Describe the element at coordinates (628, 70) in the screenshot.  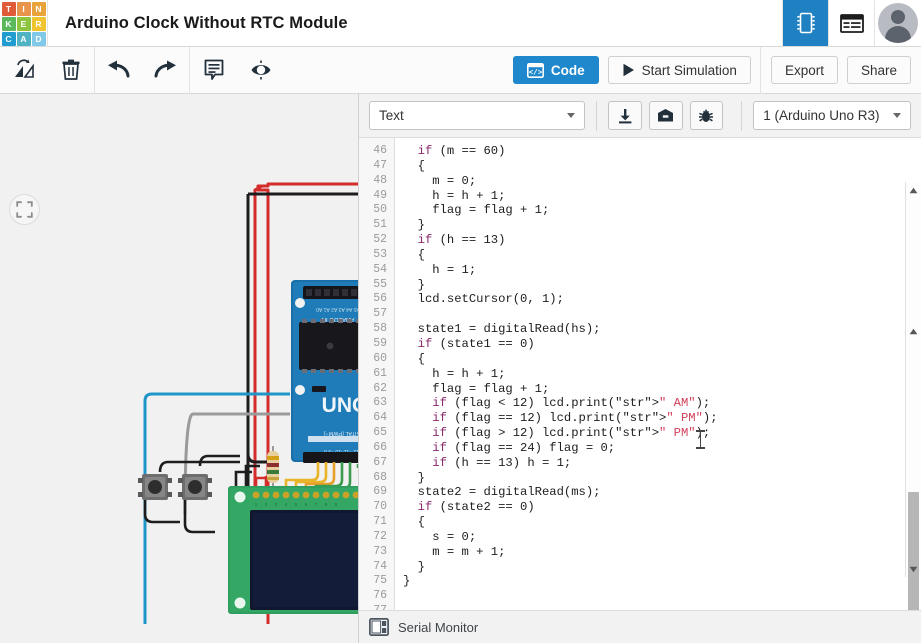
I see `play-icon` at that location.